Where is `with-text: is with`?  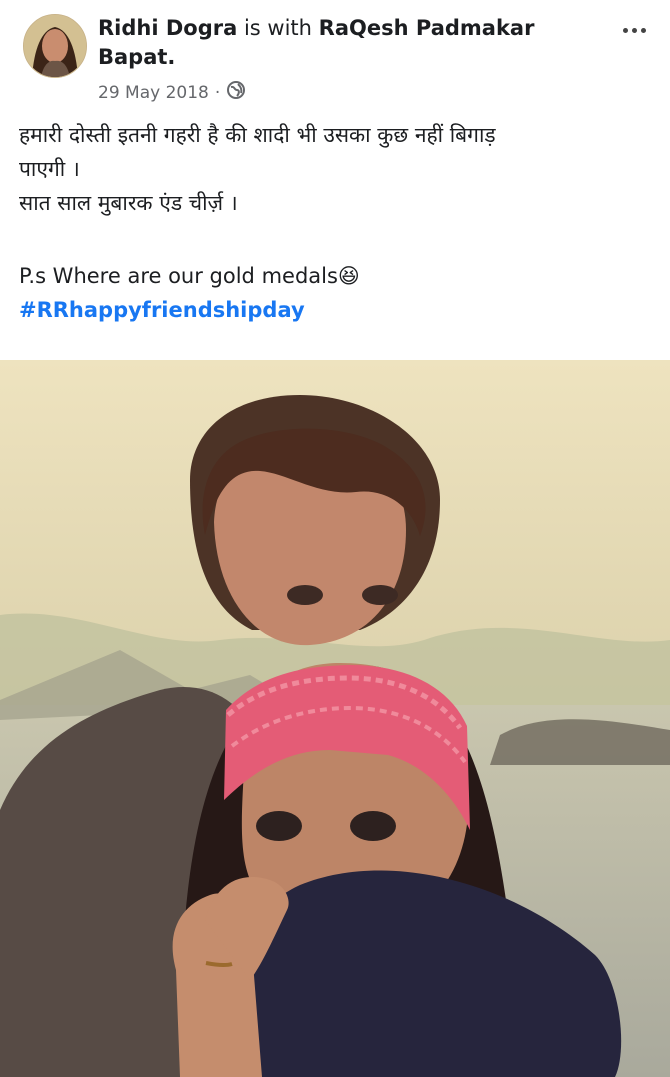
with-text: is with is located at coordinates (277, 28).